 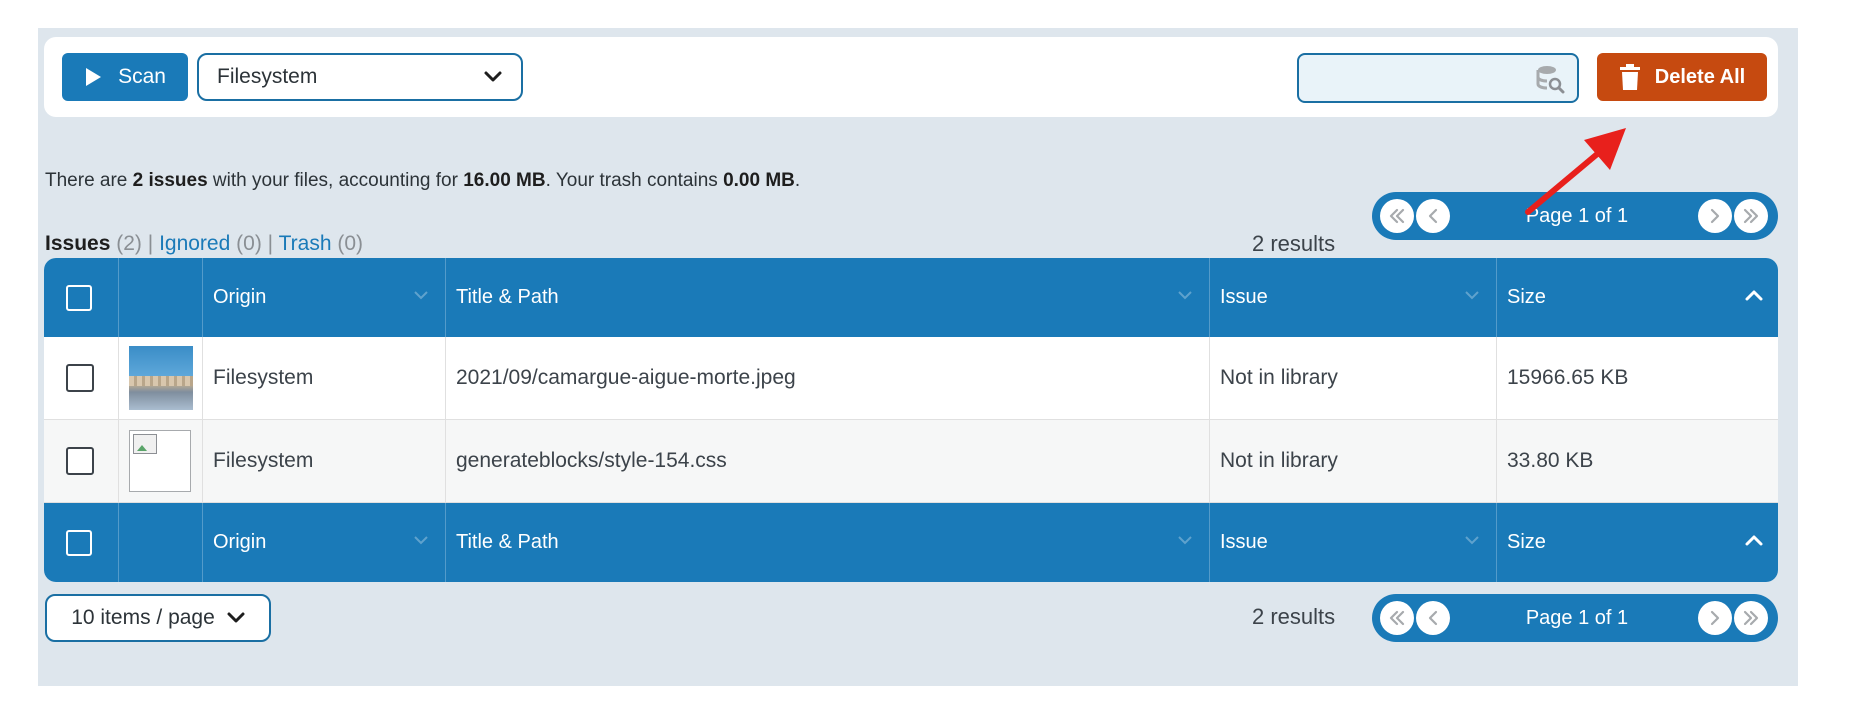 I want to click on delete-all-button: Delete All, so click(x=1682, y=77).